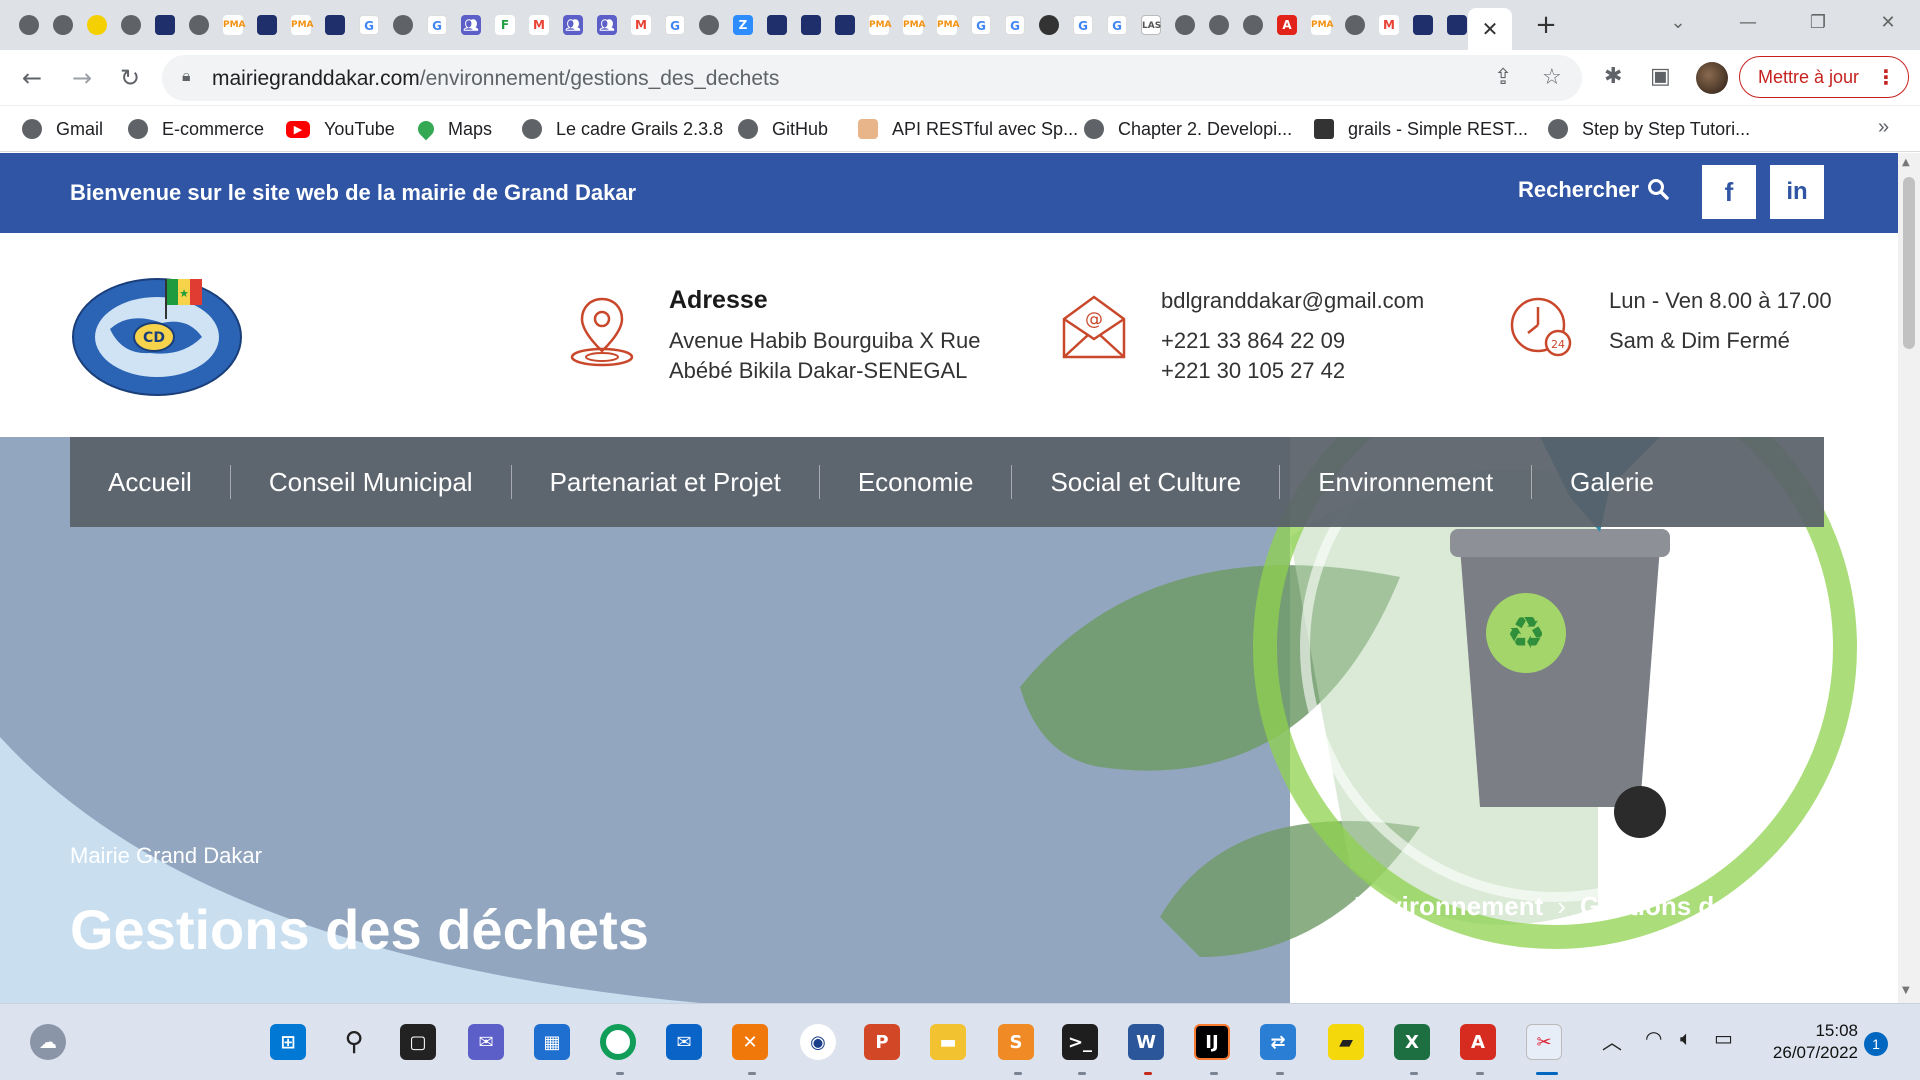  I want to click on restore-icon: ❐, so click(1818, 22).